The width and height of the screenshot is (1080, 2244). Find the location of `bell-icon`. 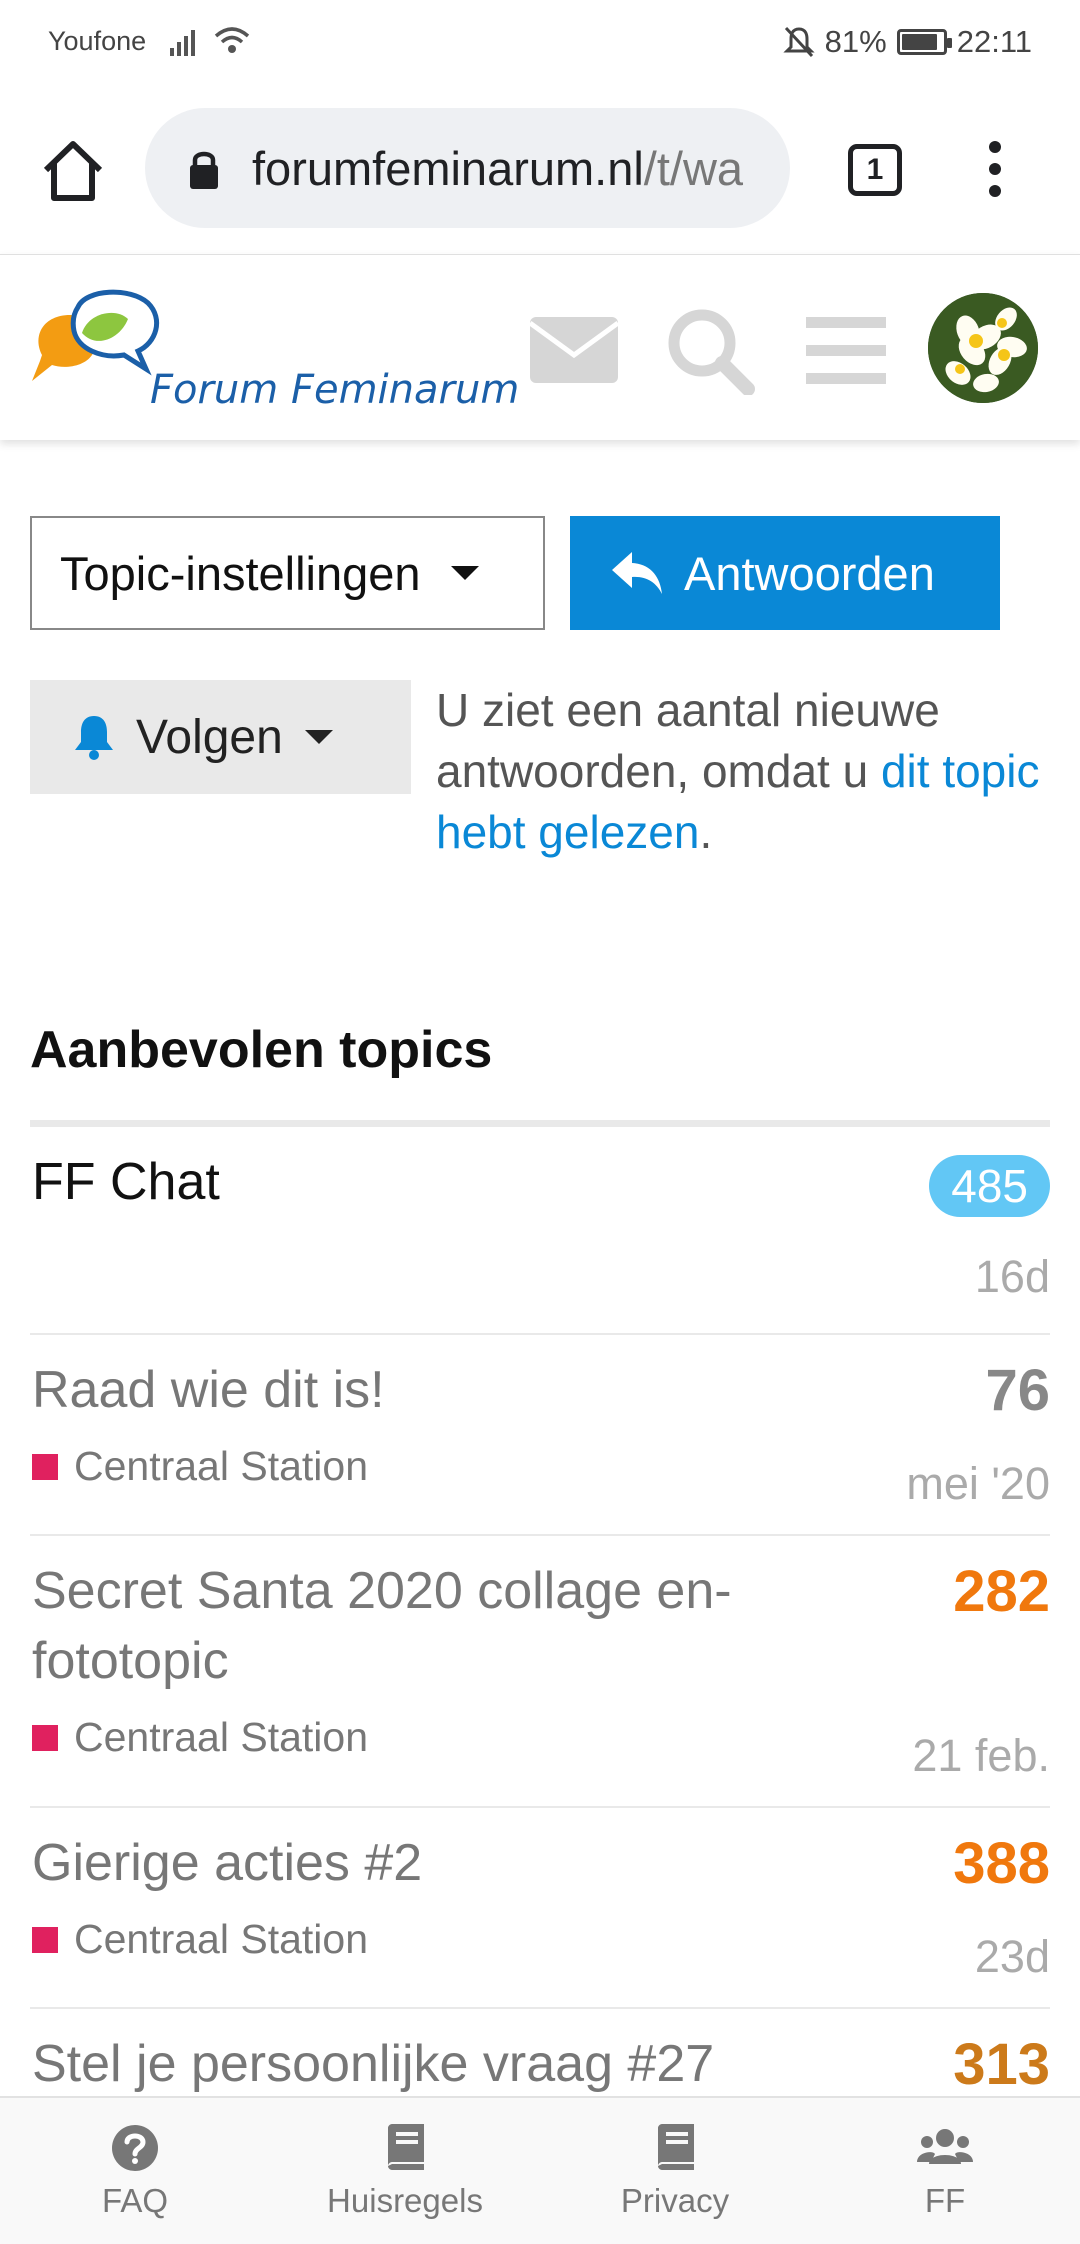

bell-icon is located at coordinates (94, 738).